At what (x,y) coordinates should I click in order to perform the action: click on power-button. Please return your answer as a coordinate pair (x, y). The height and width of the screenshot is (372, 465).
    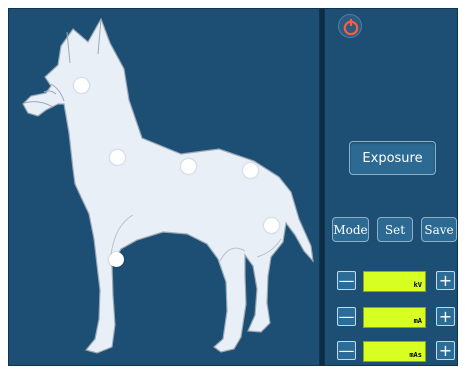
    Looking at the image, I should click on (350, 26).